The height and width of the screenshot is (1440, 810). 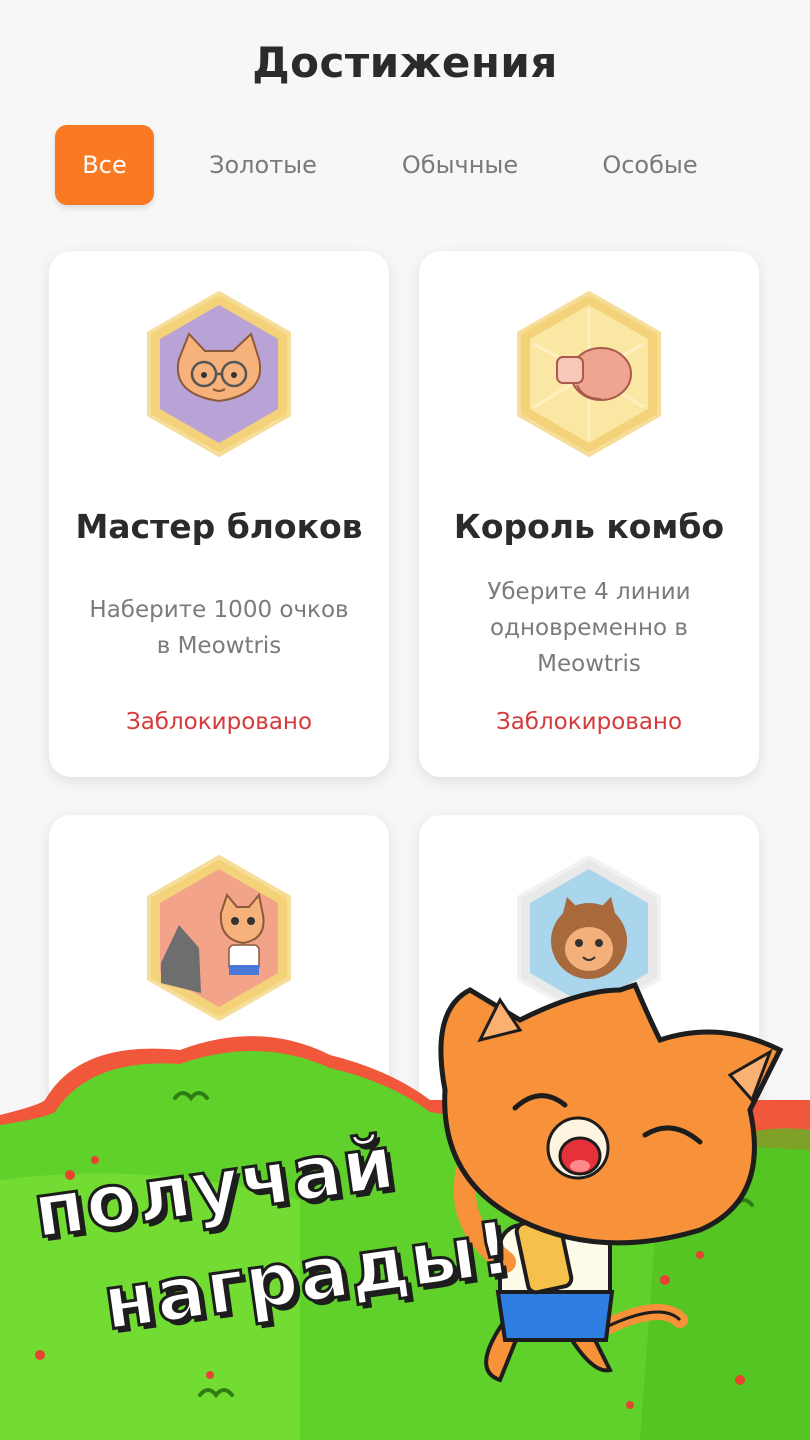 I want to click on brown-cat-face-icon, so click(x=589, y=938).